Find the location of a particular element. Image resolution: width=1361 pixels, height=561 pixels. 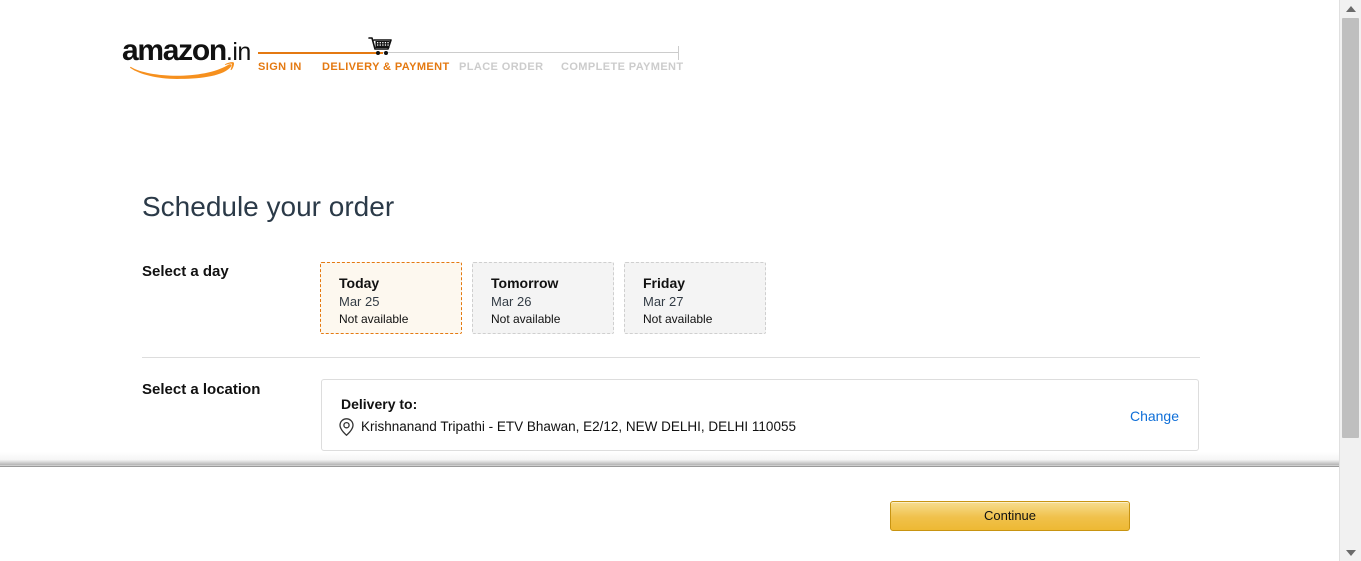

day-card-name: Tomorrow is located at coordinates (525, 283).